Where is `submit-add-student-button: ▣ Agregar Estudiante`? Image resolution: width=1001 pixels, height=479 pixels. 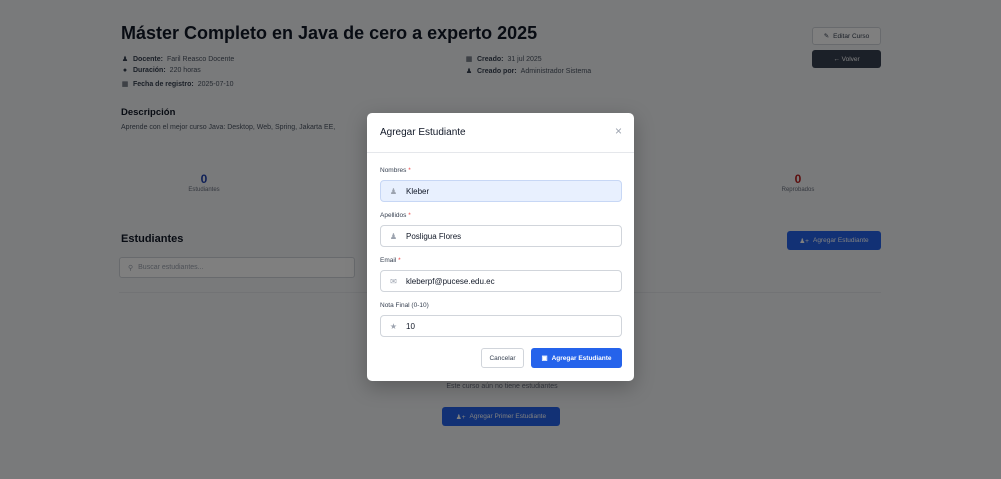
submit-add-student-button: ▣ Agregar Estudiante is located at coordinates (576, 358).